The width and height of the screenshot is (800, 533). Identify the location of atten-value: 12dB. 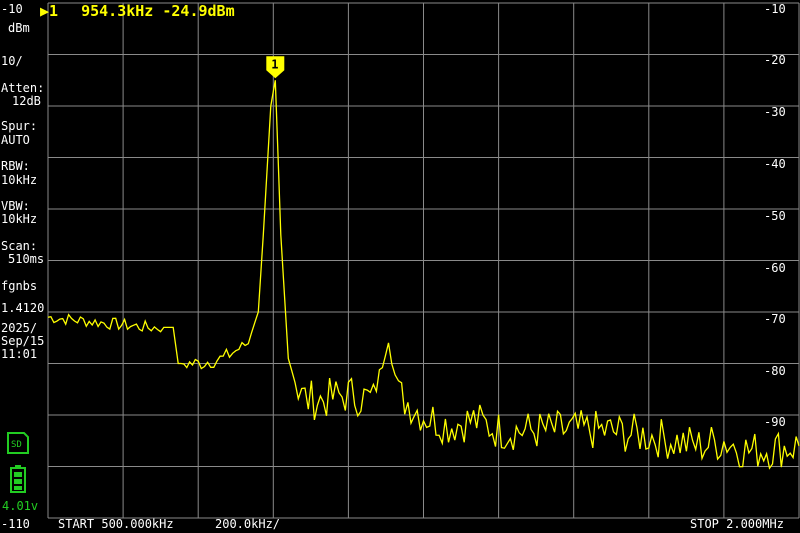
(26, 101).